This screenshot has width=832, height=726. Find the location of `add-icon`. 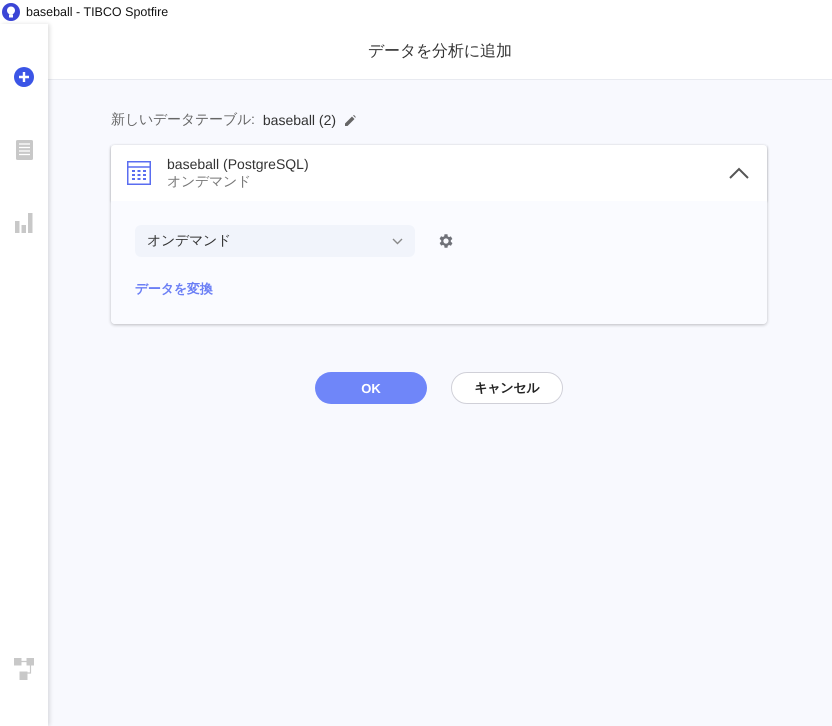

add-icon is located at coordinates (24, 77).